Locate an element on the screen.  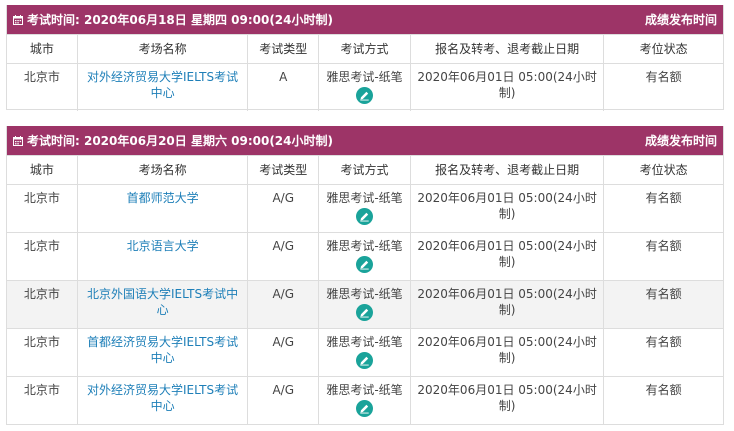
session-title: 考试时间: 2020年06月20日 星期六 09:00(24小时制) is located at coordinates (180, 141).